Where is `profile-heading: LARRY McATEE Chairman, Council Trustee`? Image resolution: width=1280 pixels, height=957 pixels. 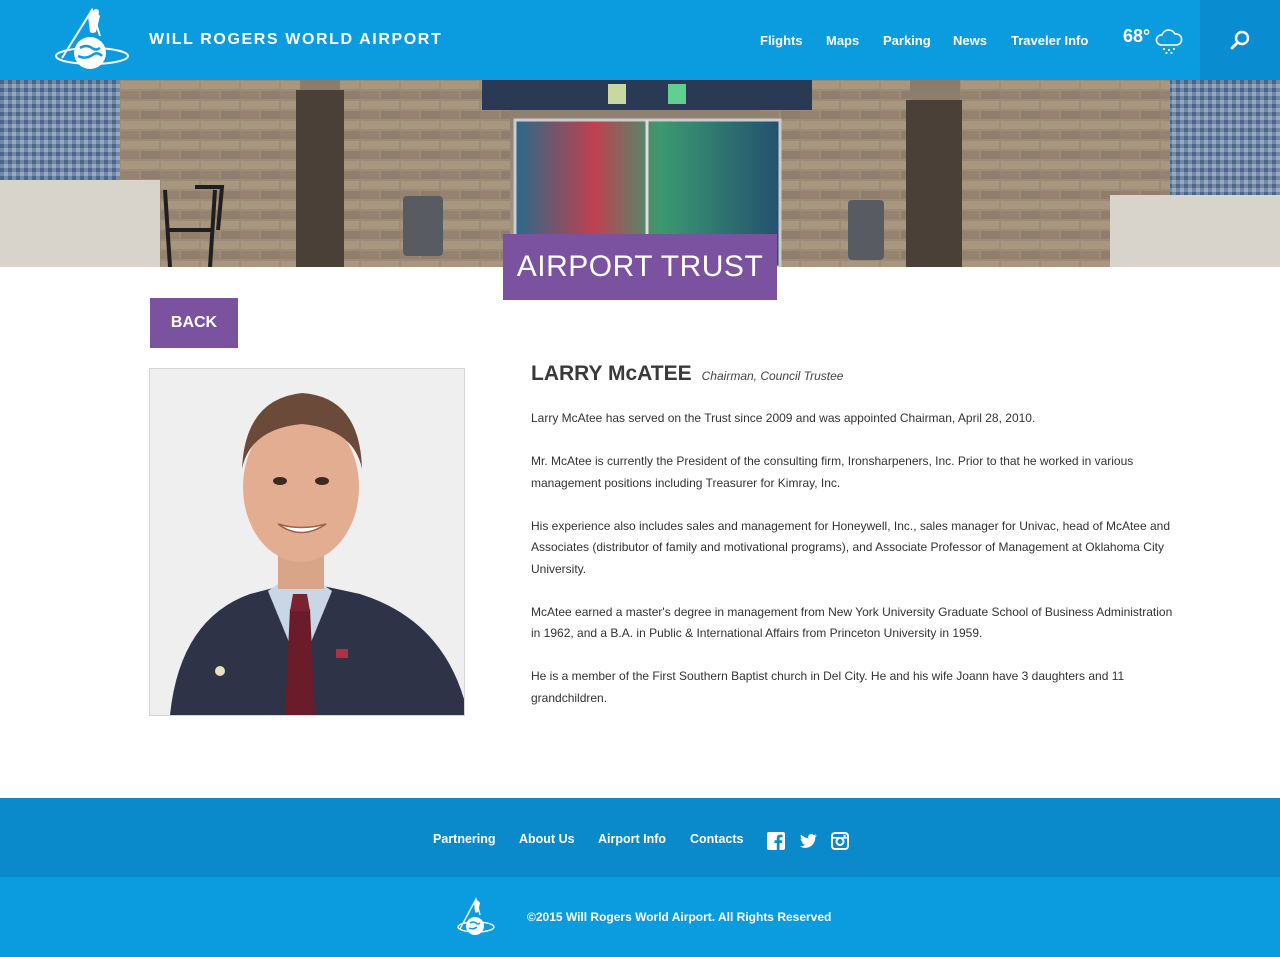
profile-heading: LARRY McATEE Chairman, Council Trustee is located at coordinates (853, 374).